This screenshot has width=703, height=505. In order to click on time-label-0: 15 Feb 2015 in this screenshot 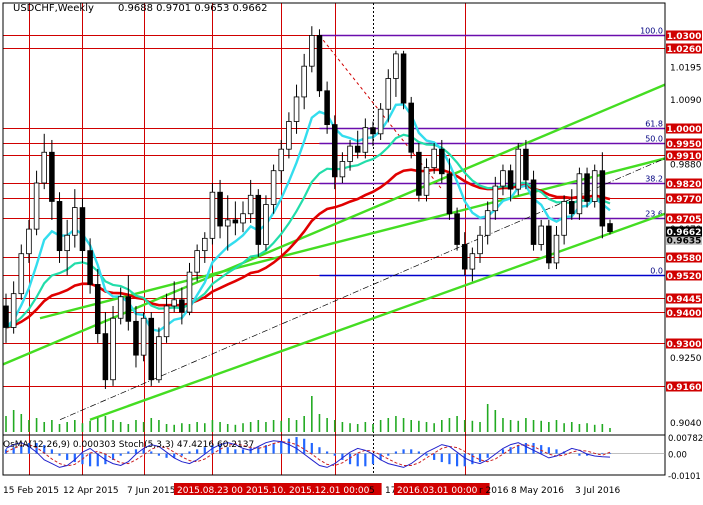, I will do `click(31, 491)`.